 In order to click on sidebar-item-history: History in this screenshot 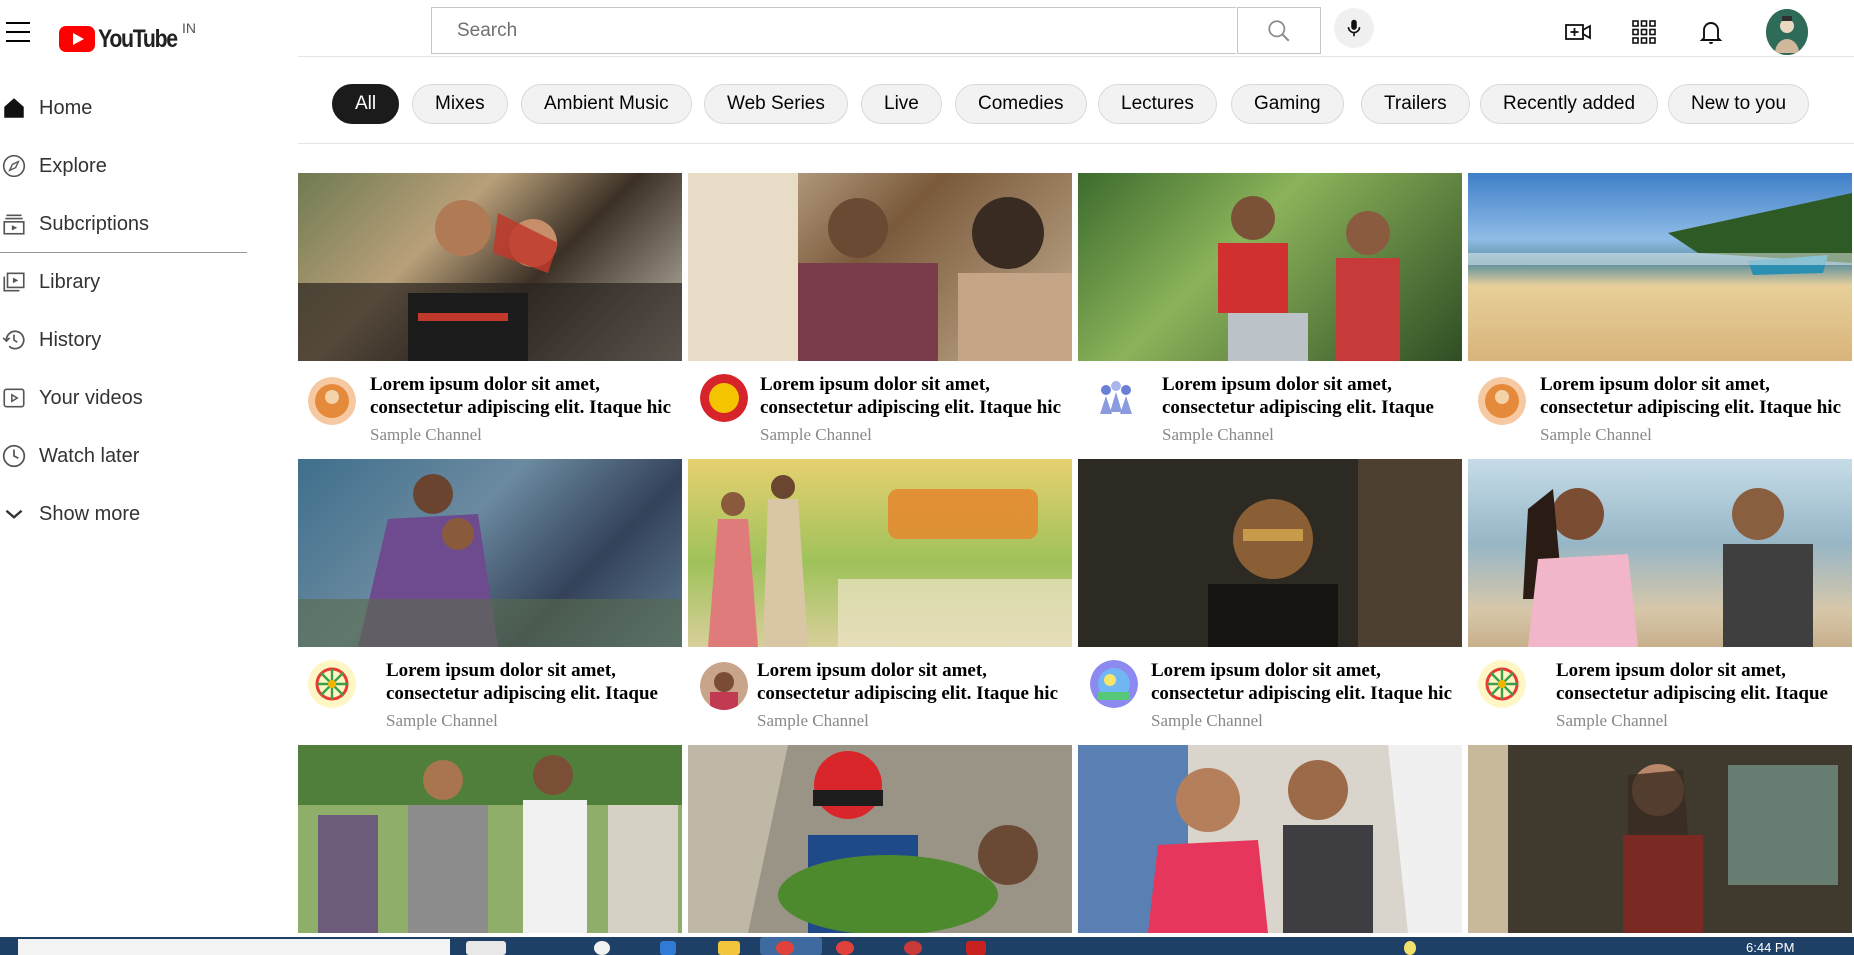, I will do `click(124, 340)`.